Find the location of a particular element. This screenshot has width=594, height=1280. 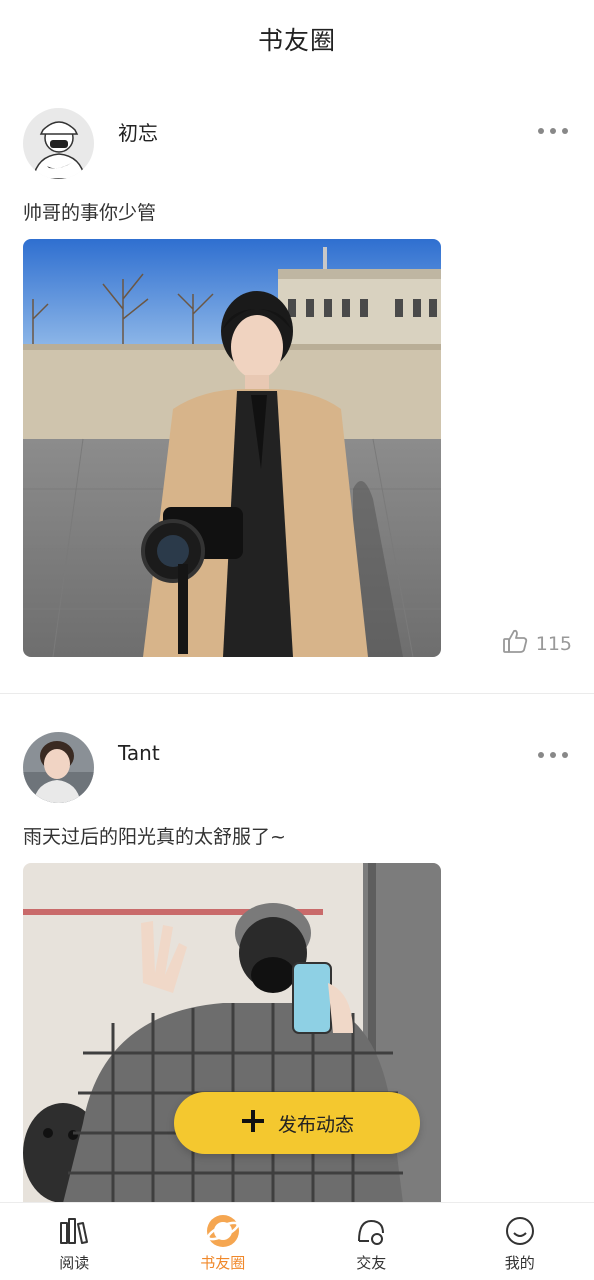

app-header: 书友圈 is located at coordinates (297, 39).